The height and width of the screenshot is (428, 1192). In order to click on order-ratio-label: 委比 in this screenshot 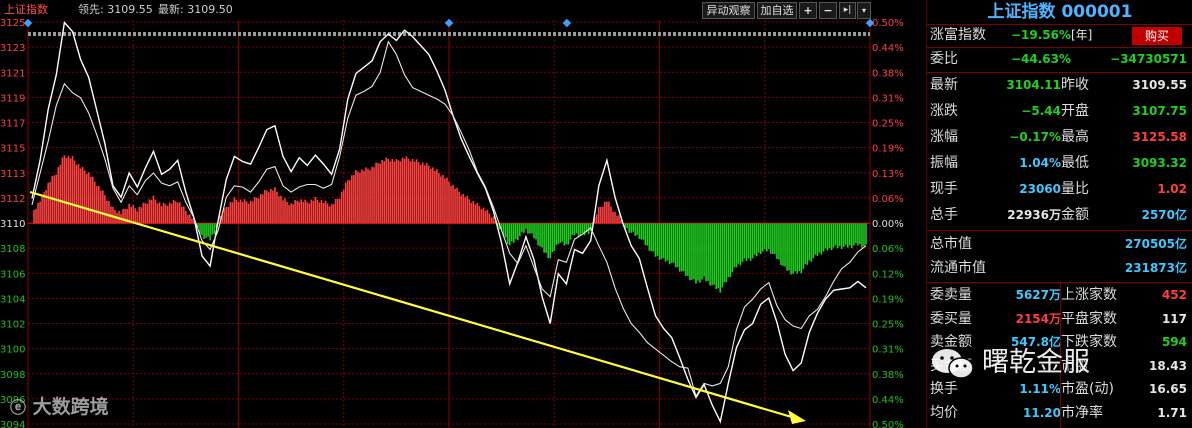, I will do `click(944, 59)`.